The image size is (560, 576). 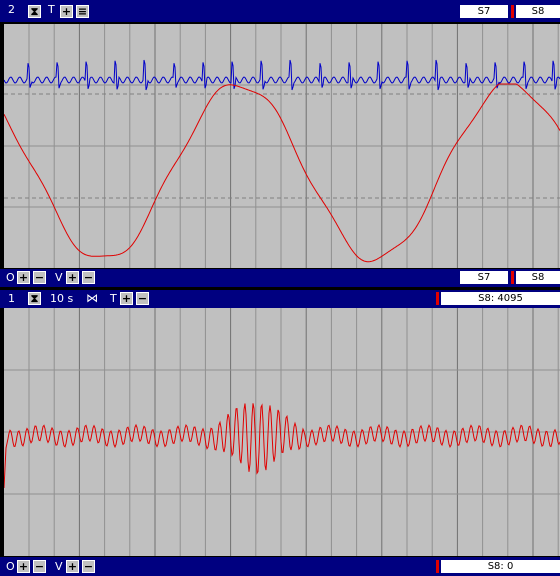 I want to click on top-zoom-in-button: +, so click(x=66, y=11).